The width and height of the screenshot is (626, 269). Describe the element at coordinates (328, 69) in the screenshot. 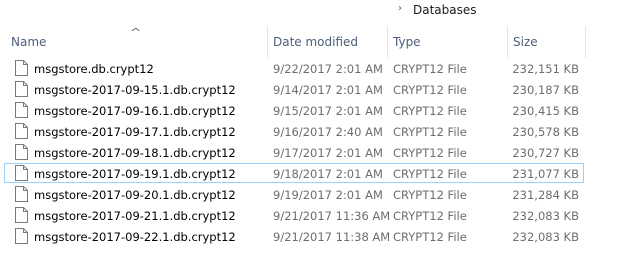

I see `file-date-modified: 9/22/2017 2:01 AM` at that location.